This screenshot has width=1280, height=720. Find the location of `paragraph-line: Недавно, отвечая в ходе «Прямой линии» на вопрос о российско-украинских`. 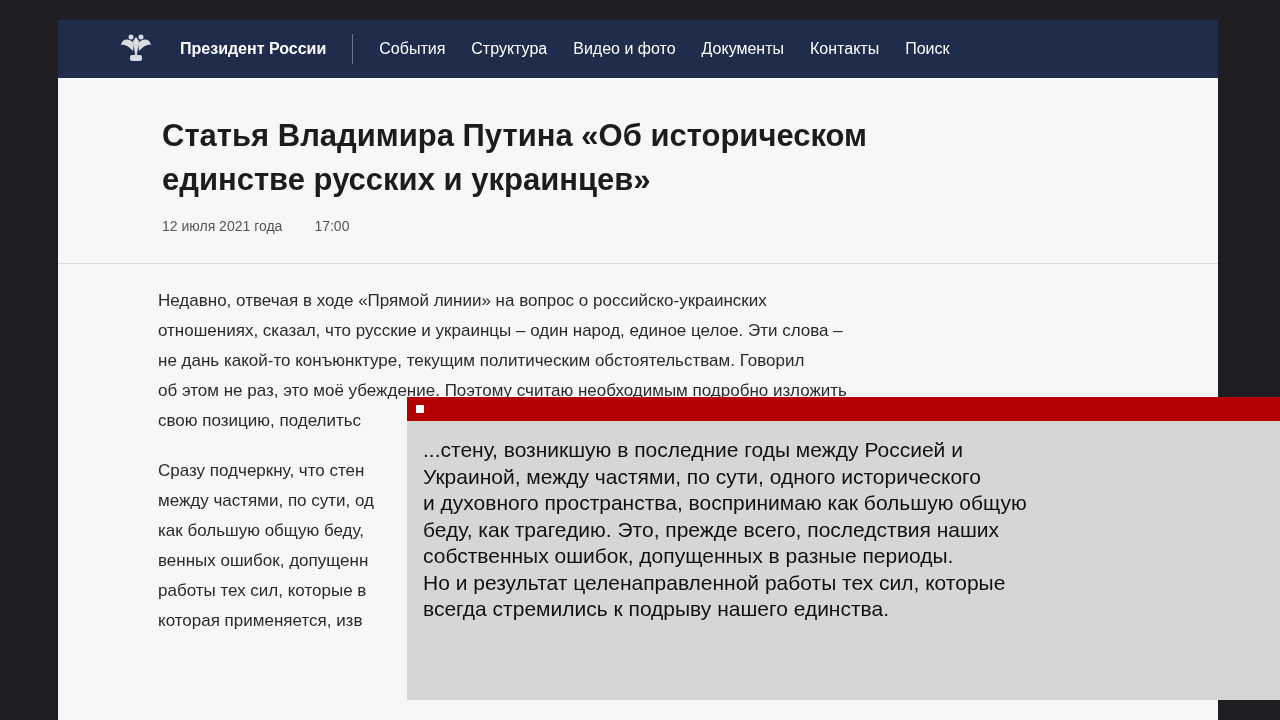

paragraph-line: Недавно, отвечая в ходе «Прямой линии» на вопрос о российско-украинских is located at coordinates (462, 301).